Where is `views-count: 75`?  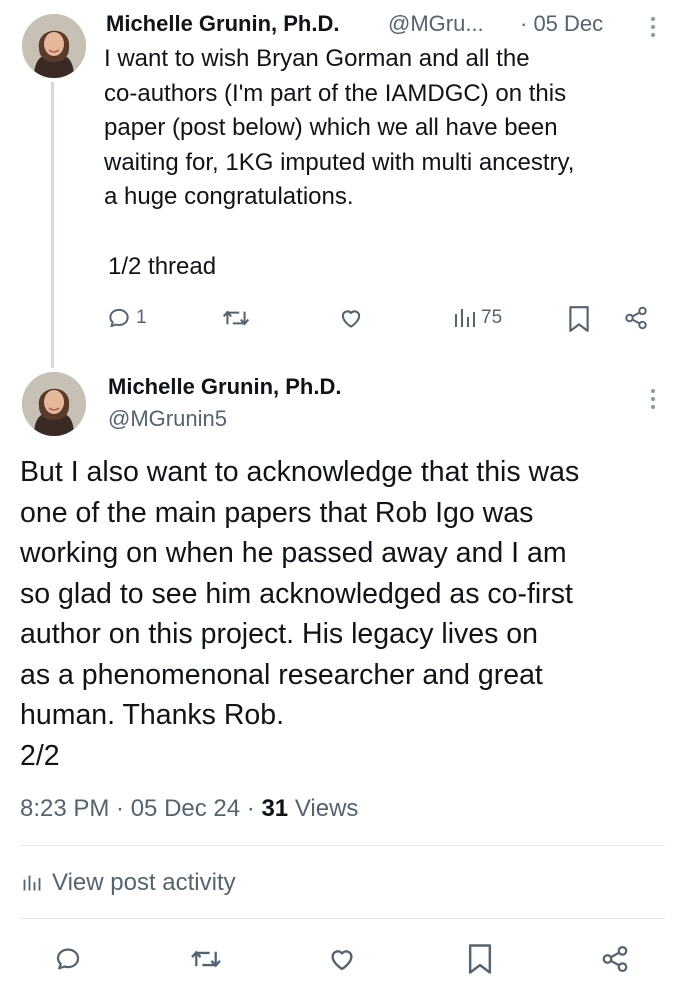
views-count: 75 is located at coordinates (492, 317).